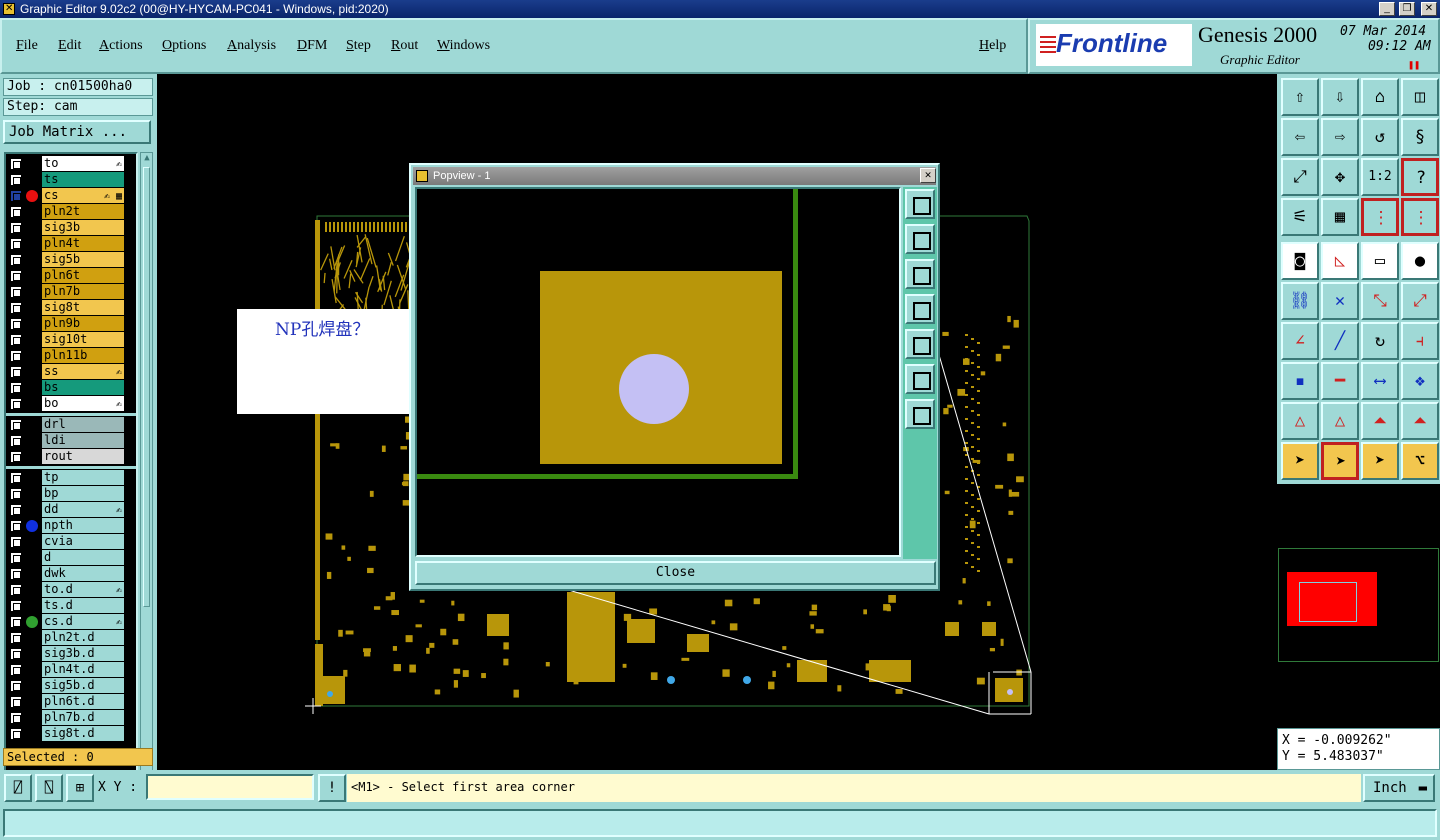 The height and width of the screenshot is (840, 1440). Describe the element at coordinates (147, 158) in the screenshot. I see `scroll-up-icon: ▲` at that location.